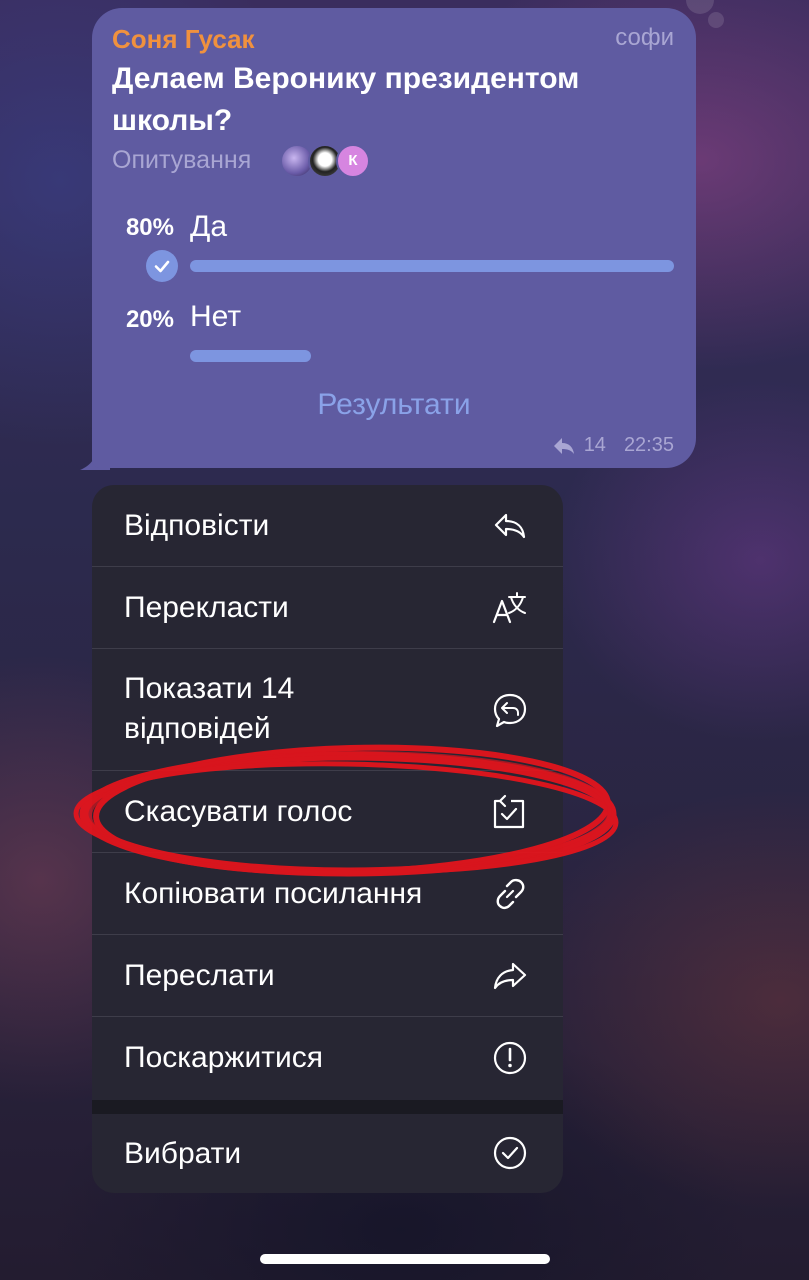 This screenshot has height=1280, width=809. What do you see at coordinates (273, 893) in the screenshot?
I see `menu-item-label: Копіювати посилання` at bounding box center [273, 893].